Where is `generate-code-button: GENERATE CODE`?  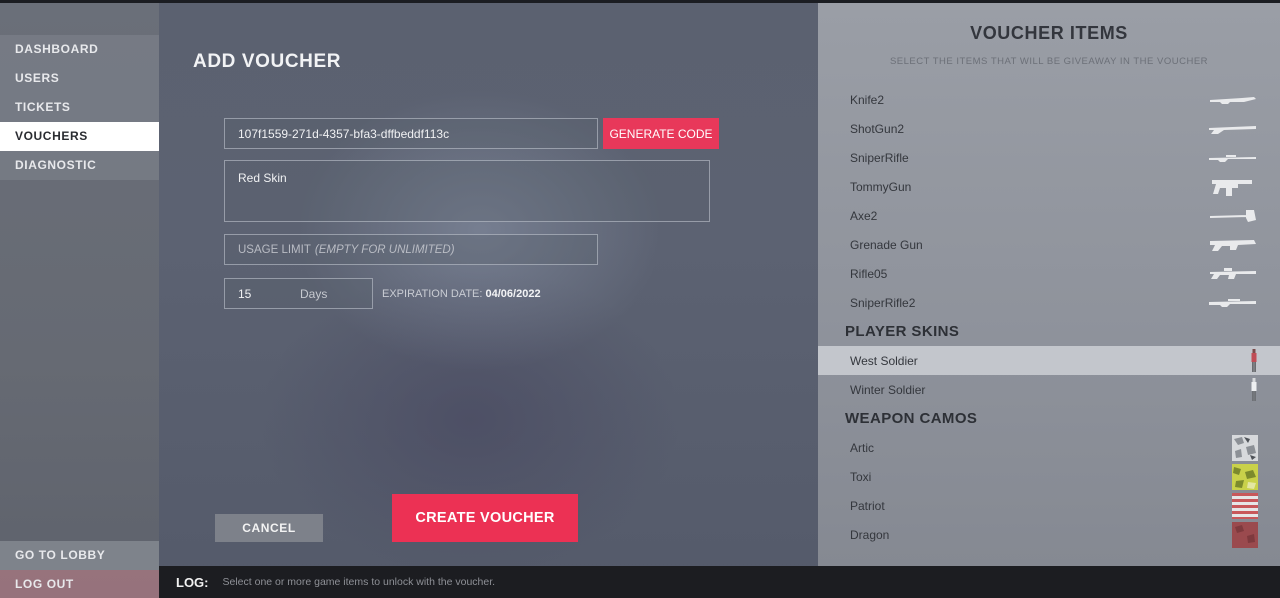 generate-code-button: GENERATE CODE is located at coordinates (661, 133).